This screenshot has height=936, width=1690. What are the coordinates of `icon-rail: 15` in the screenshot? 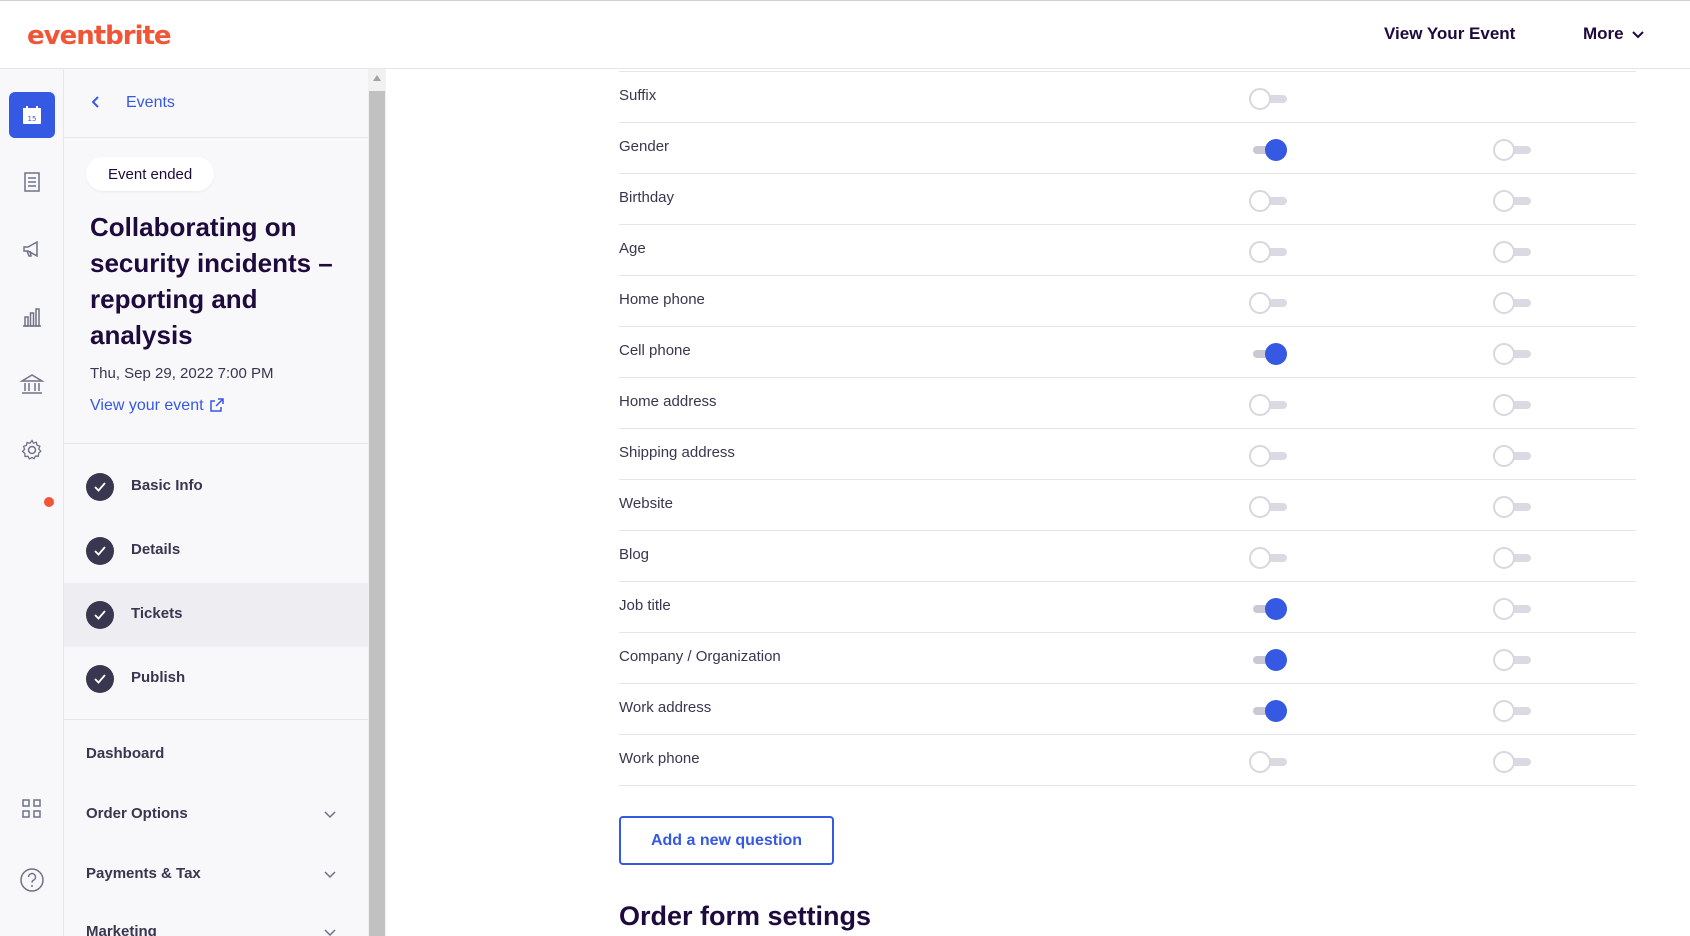 It's located at (32, 502).